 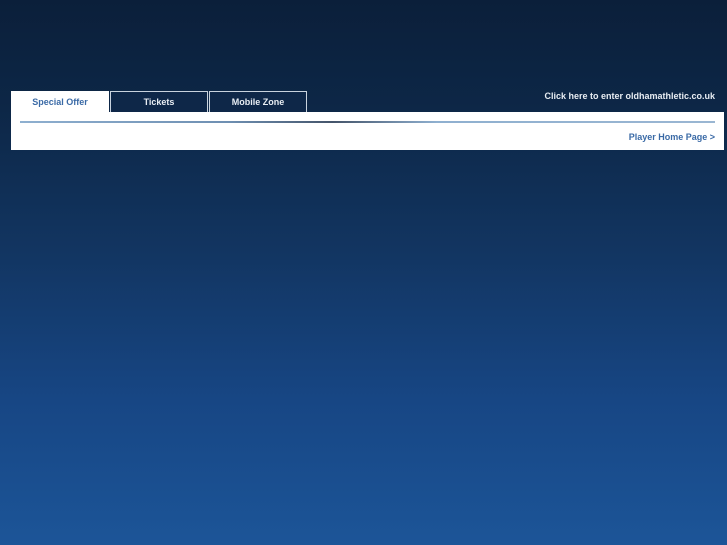 I want to click on tab-special-offer: Special Offer, so click(x=60, y=101).